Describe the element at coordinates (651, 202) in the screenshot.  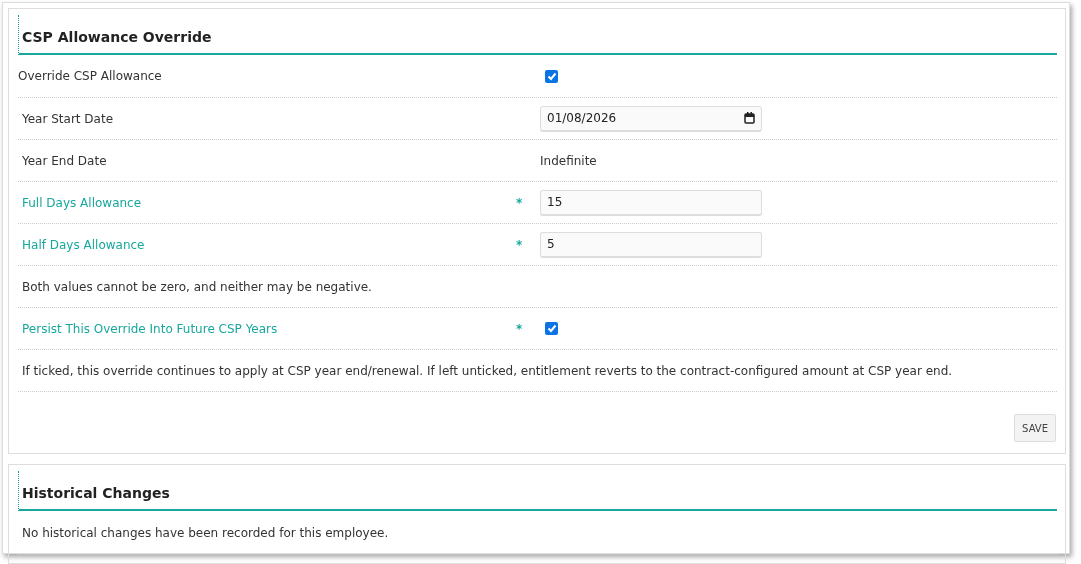
I see `number-field: 15` at that location.